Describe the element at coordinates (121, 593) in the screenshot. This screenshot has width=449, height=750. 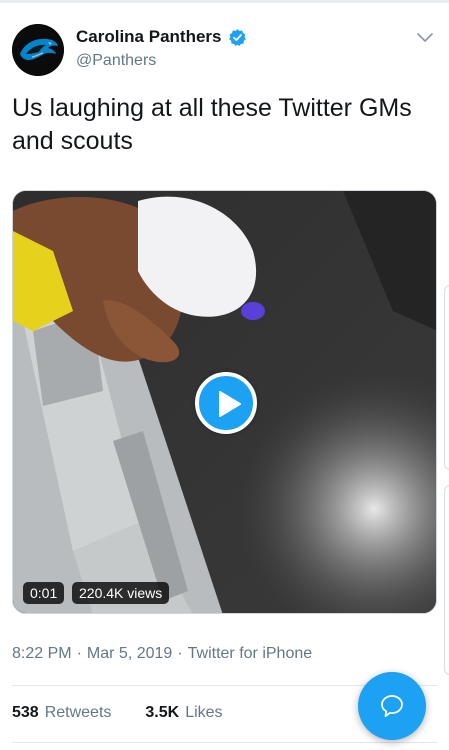
I see `video-views: 220.4K views` at that location.